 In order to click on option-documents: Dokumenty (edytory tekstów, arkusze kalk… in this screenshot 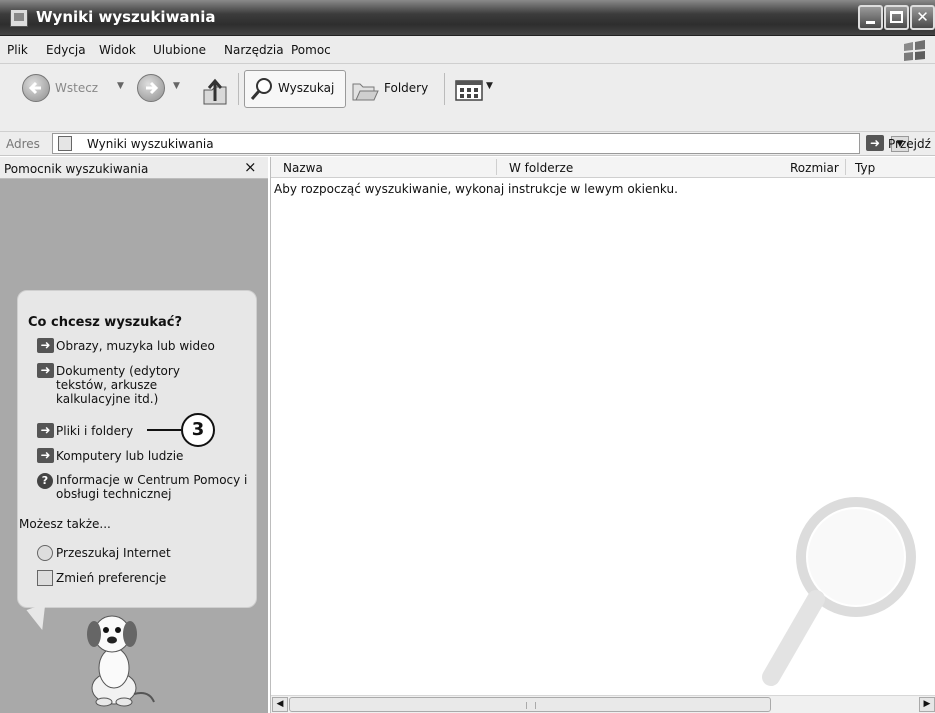, I will do `click(131, 385)`.